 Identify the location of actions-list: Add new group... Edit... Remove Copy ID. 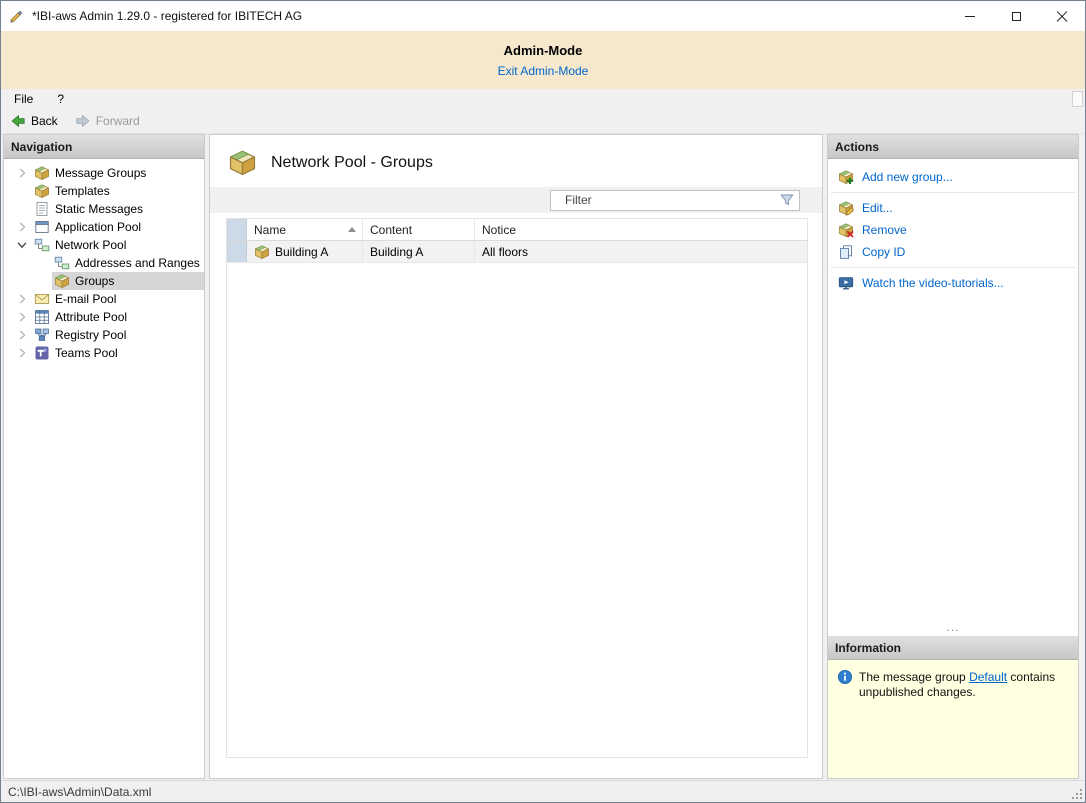
(953, 226).